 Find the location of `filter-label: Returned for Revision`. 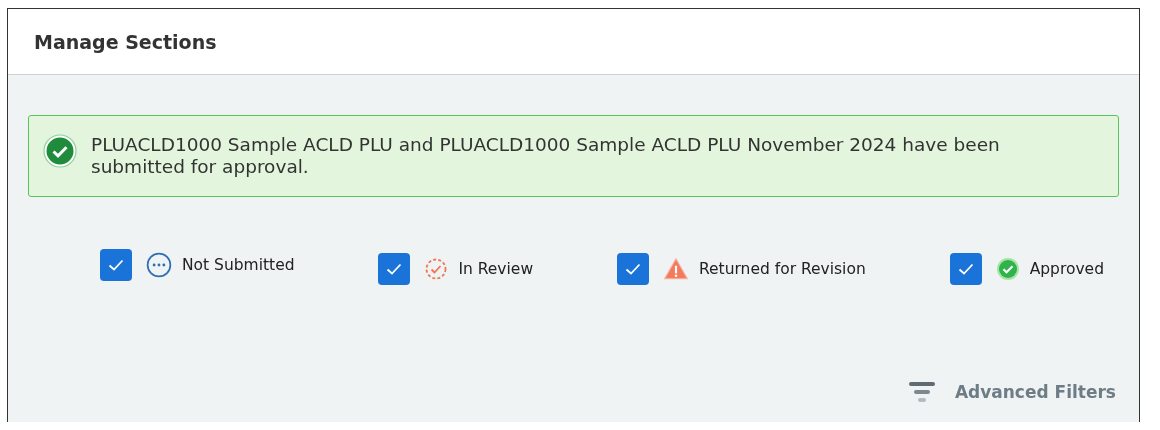

filter-label: Returned for Revision is located at coordinates (782, 269).